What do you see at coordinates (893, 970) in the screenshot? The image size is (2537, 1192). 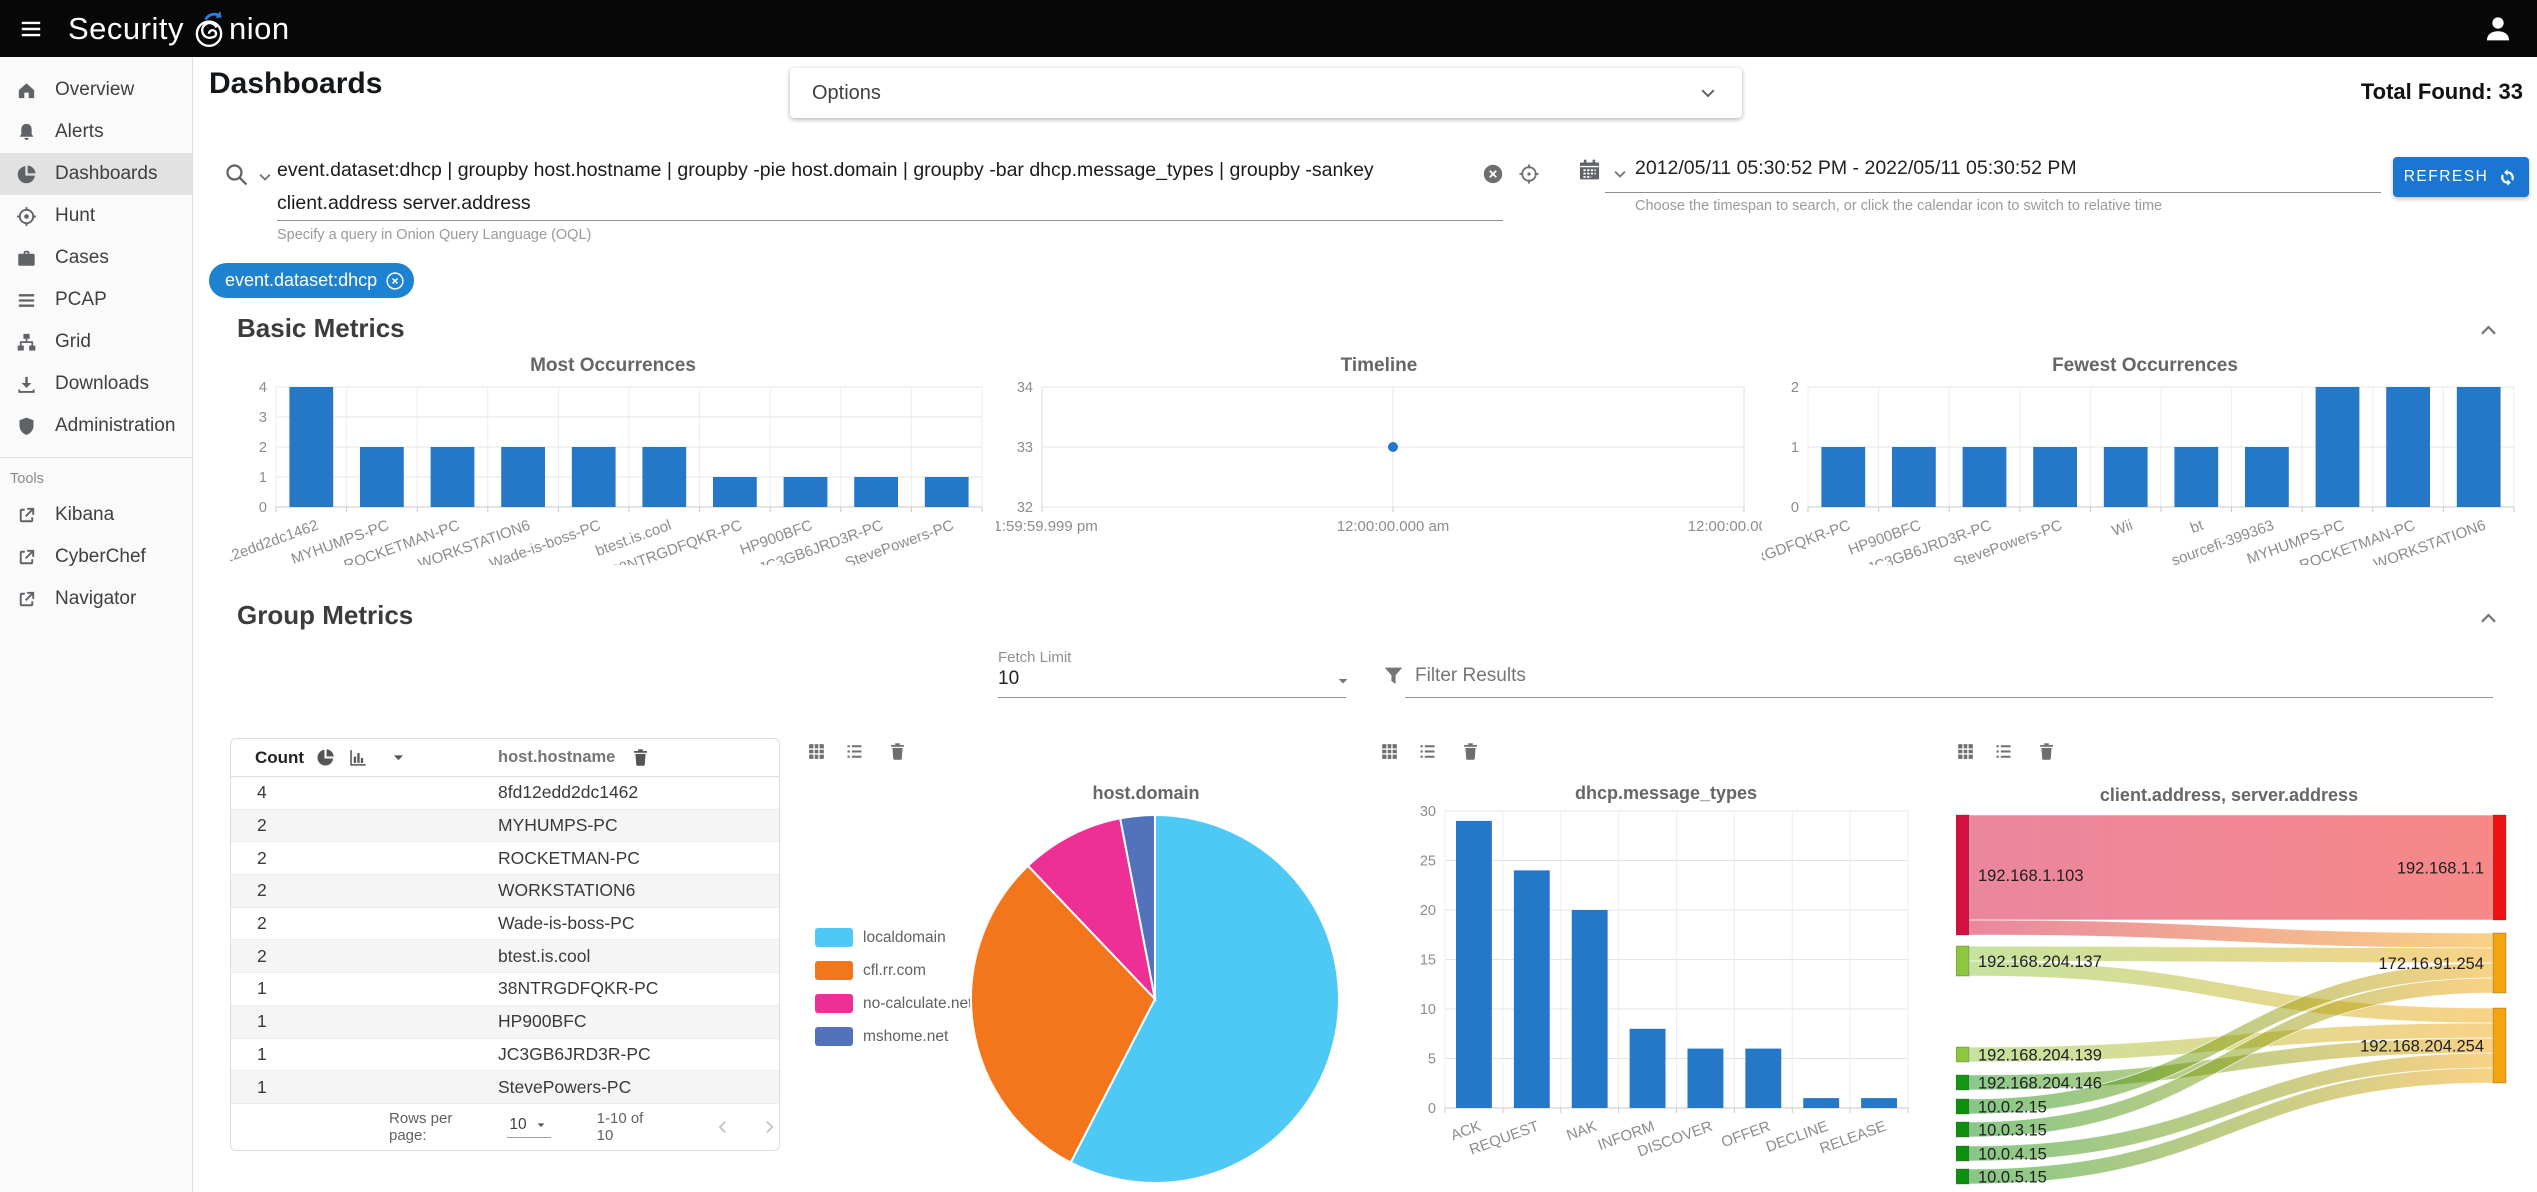 I see `legend-item: cfl.rr.com` at bounding box center [893, 970].